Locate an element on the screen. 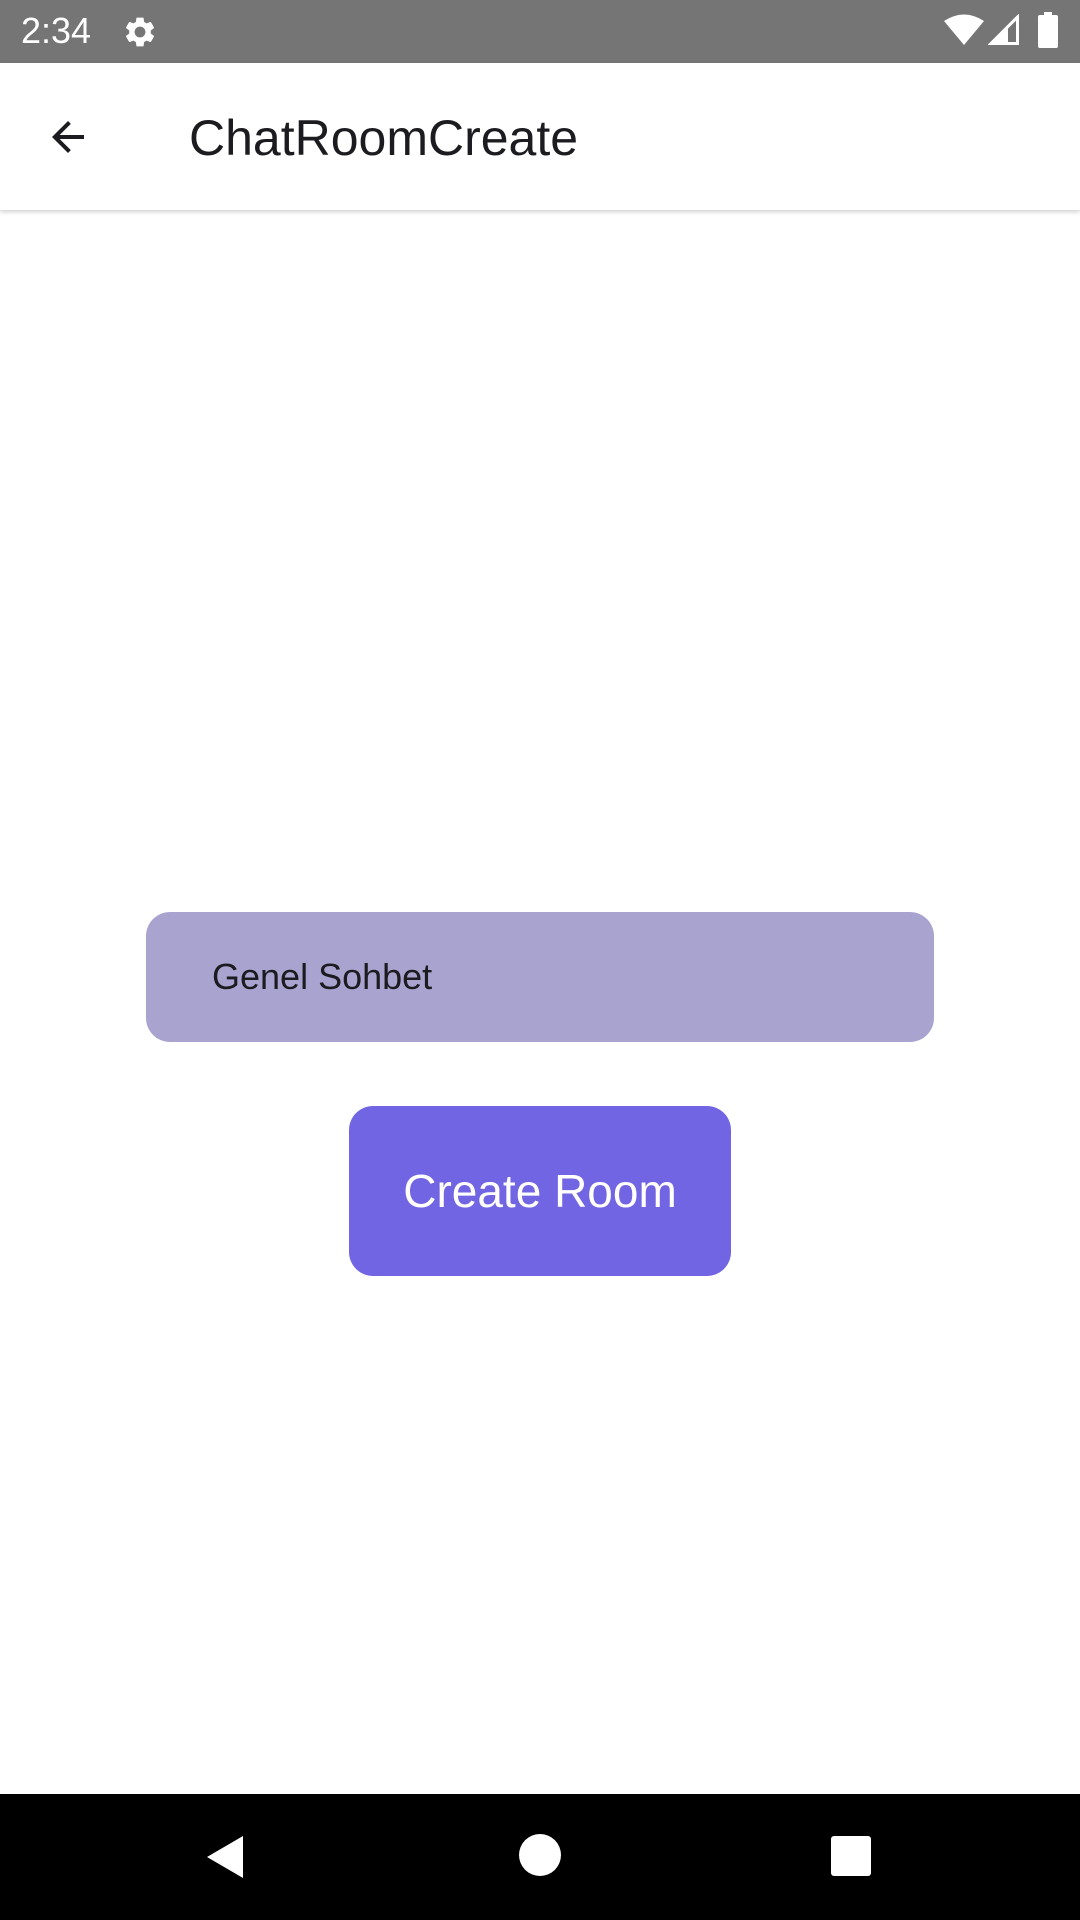 This screenshot has height=1920, width=1080. back-button is located at coordinates (68, 137).